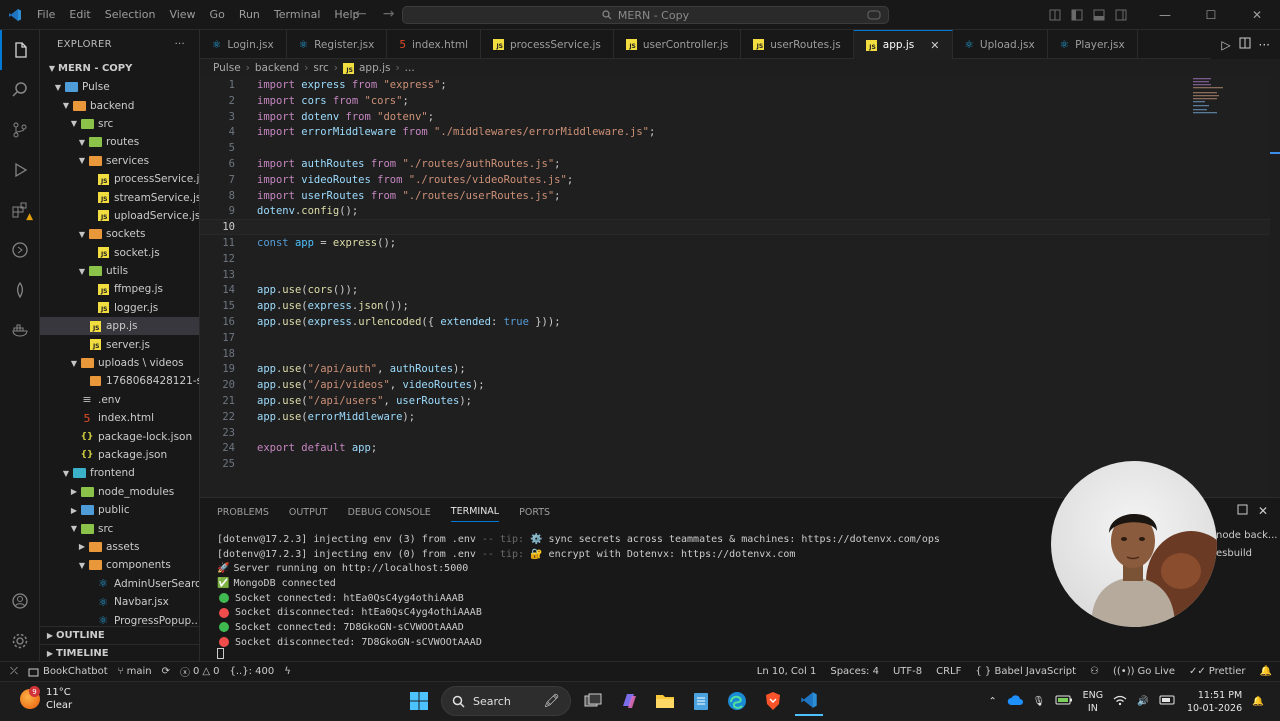  What do you see at coordinates (361, 14) in the screenshot?
I see `back-arrow-icon: ←` at bounding box center [361, 14].